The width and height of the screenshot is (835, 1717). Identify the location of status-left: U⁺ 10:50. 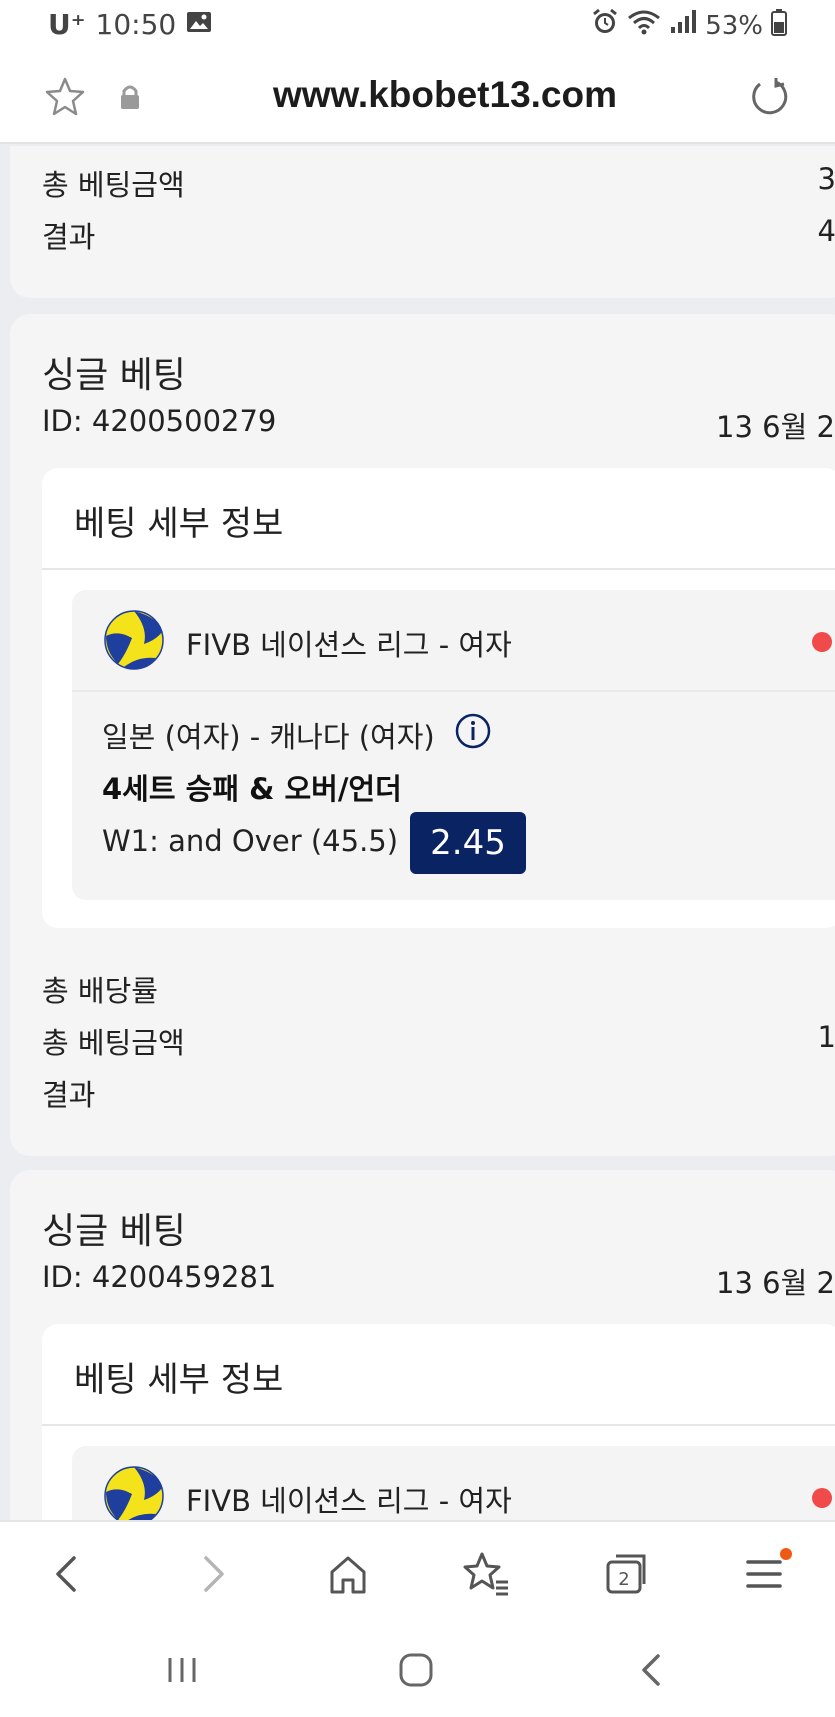
(130, 24).